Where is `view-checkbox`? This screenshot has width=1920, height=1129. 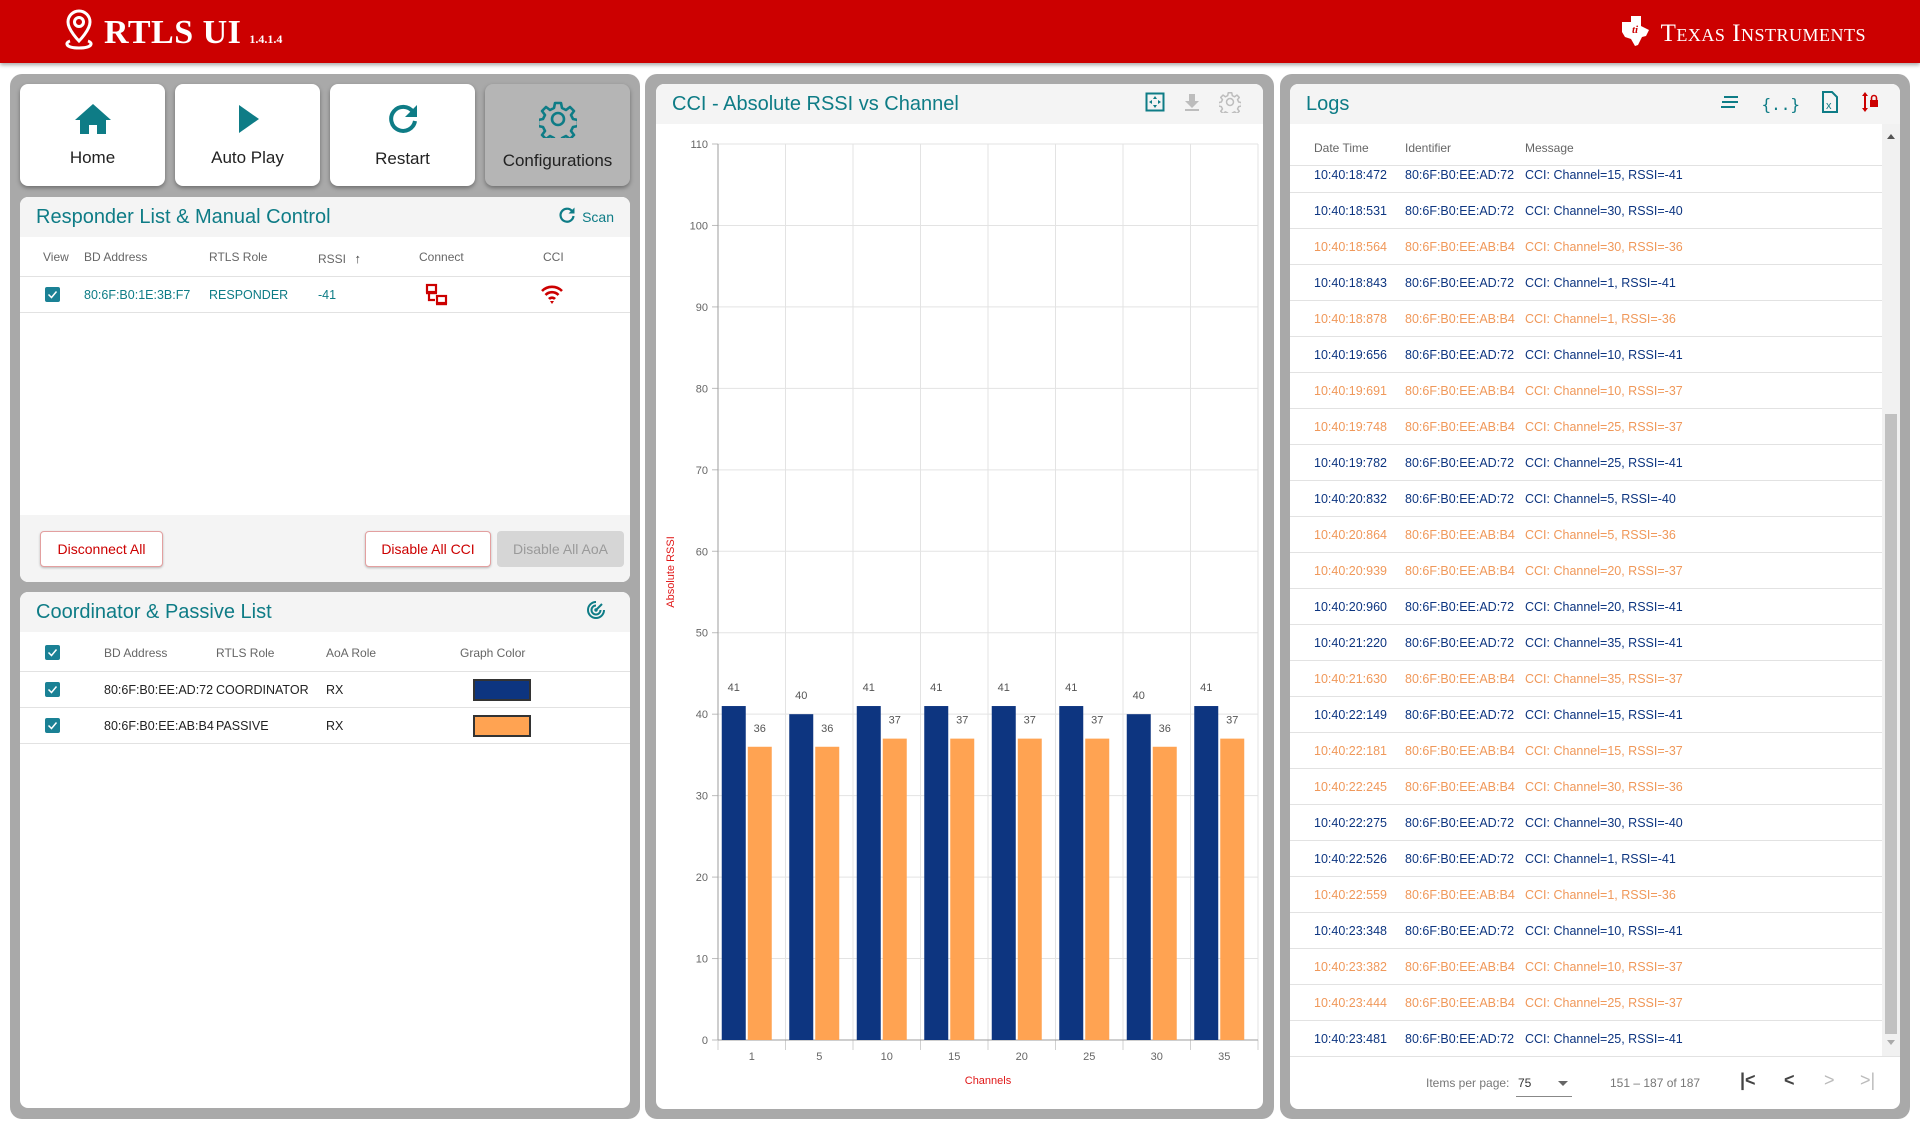 view-checkbox is located at coordinates (52, 294).